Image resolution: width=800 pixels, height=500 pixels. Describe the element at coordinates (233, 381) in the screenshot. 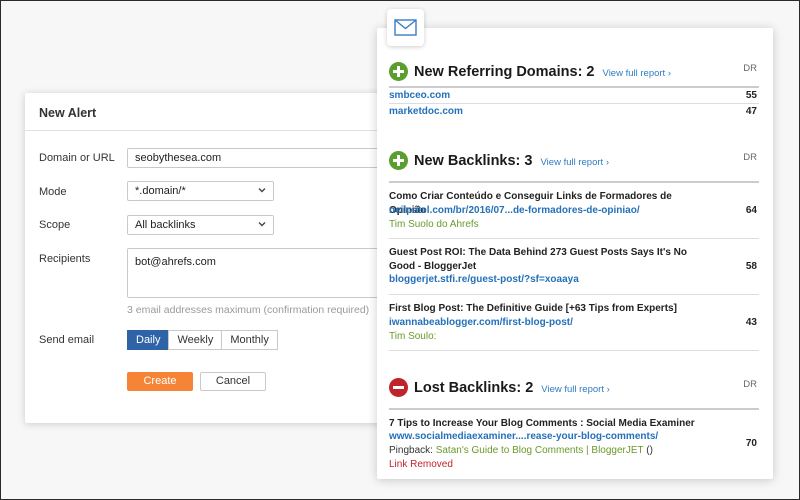

I see `cancel-button: Cancel` at that location.